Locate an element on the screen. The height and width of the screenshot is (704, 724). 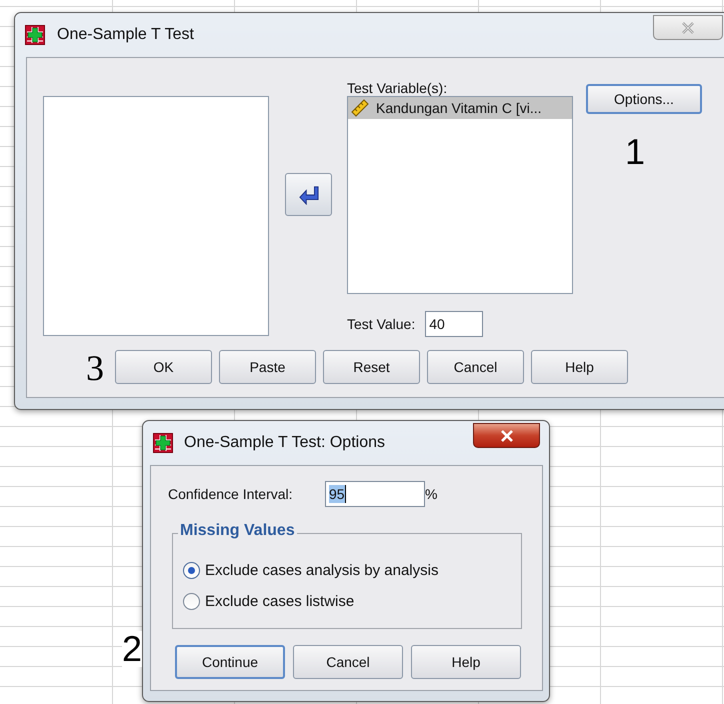
dialog-button: Paste is located at coordinates (267, 367).